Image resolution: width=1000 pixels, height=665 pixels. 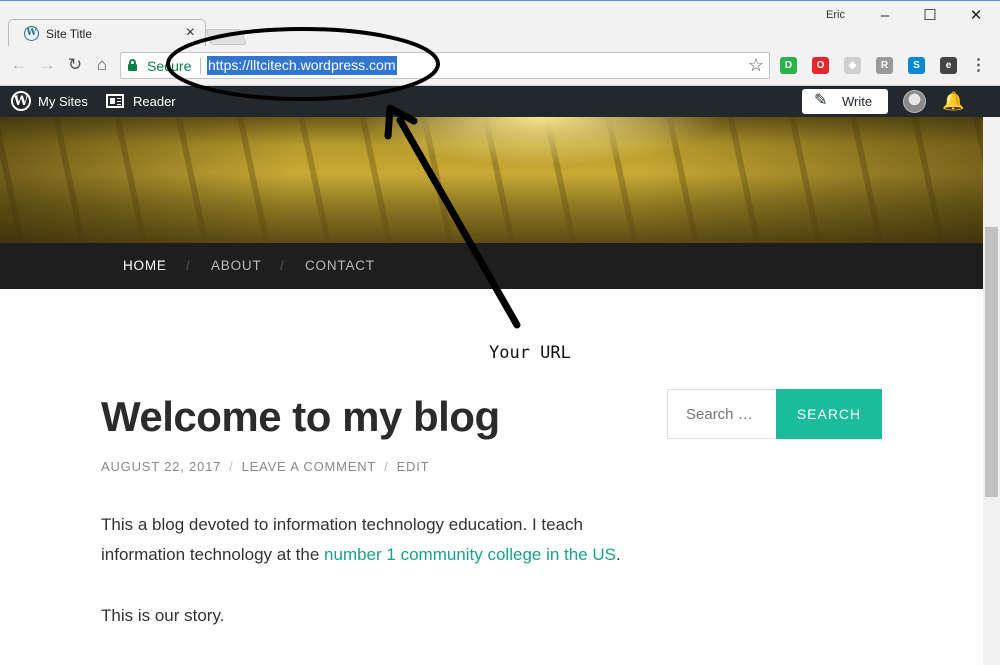 What do you see at coordinates (618, 554) in the screenshot?
I see `paragraph-text: .` at bounding box center [618, 554].